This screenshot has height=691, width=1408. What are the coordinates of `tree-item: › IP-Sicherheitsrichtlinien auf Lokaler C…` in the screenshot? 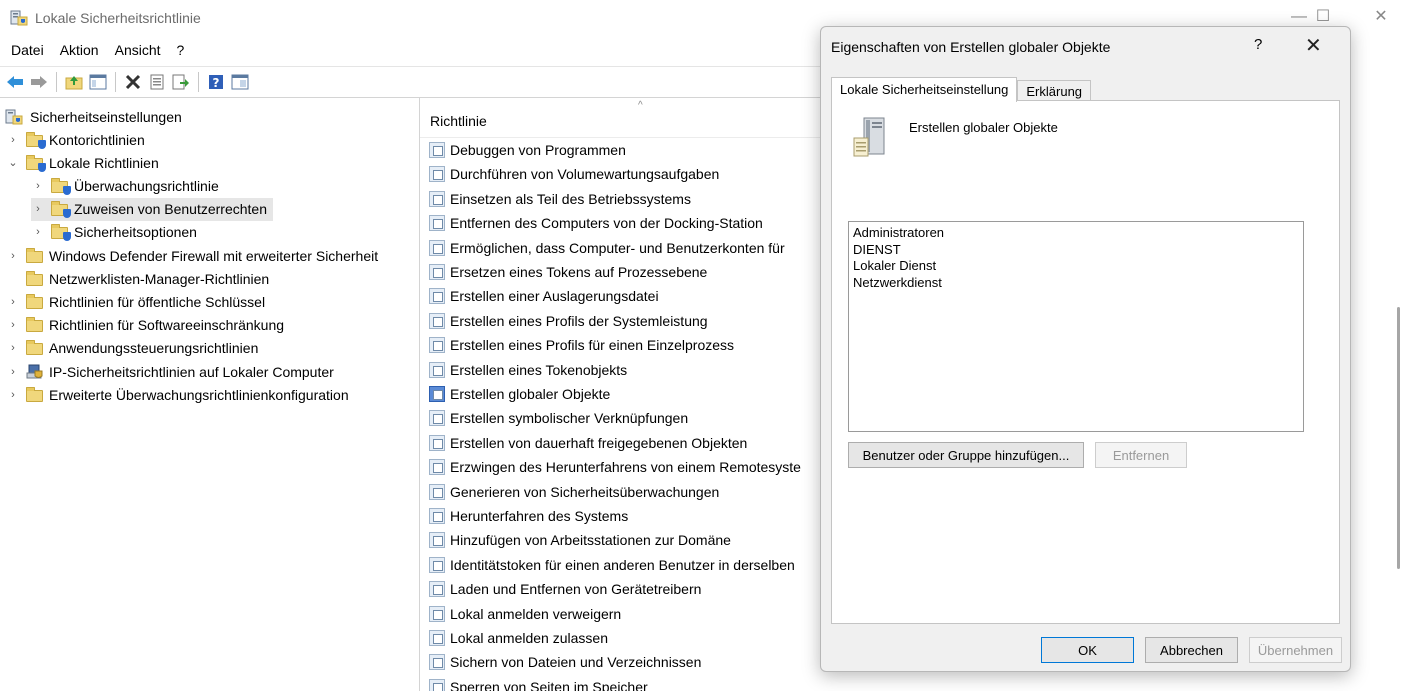 It's located at (170, 371).